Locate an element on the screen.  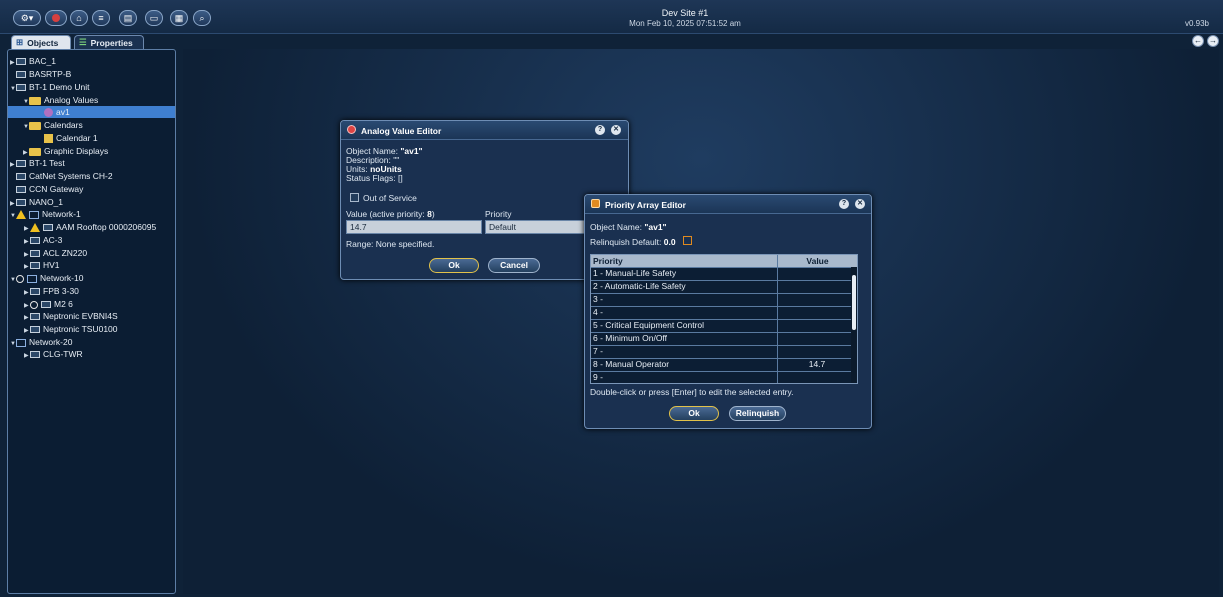
tree-item-aam-rooftop: ▶ AAM Rooftop 0000206095 is located at coordinates (90, 227).